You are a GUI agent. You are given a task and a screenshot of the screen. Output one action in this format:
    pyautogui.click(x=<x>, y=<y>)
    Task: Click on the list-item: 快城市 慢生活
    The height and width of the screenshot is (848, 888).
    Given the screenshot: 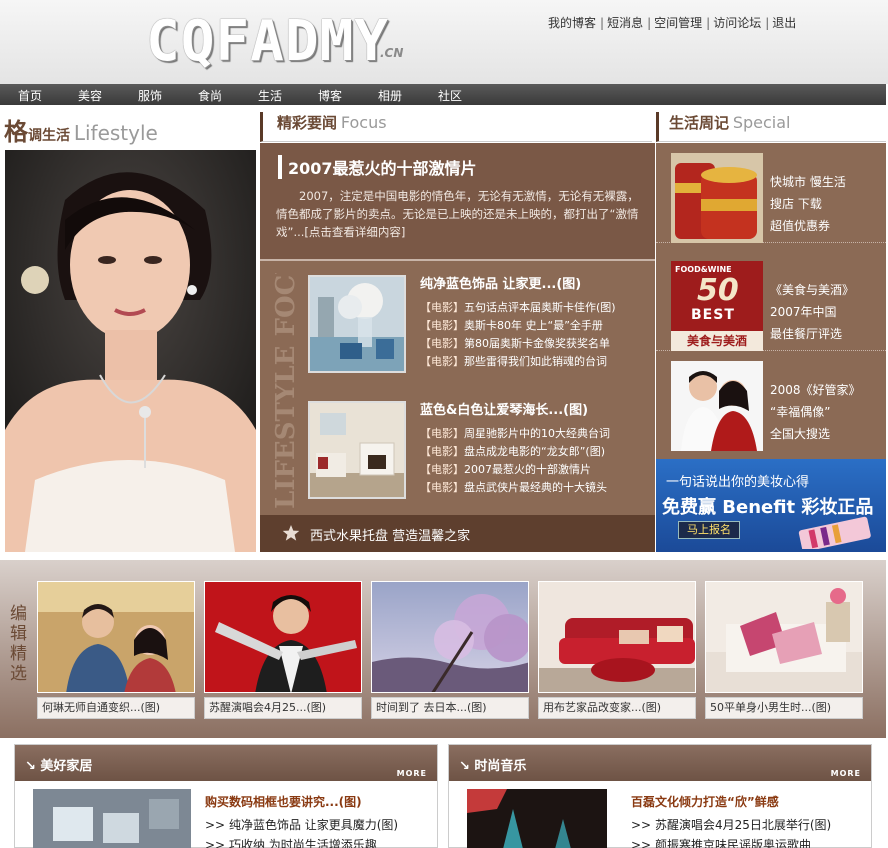 What is the action you would take?
    pyautogui.click(x=808, y=182)
    